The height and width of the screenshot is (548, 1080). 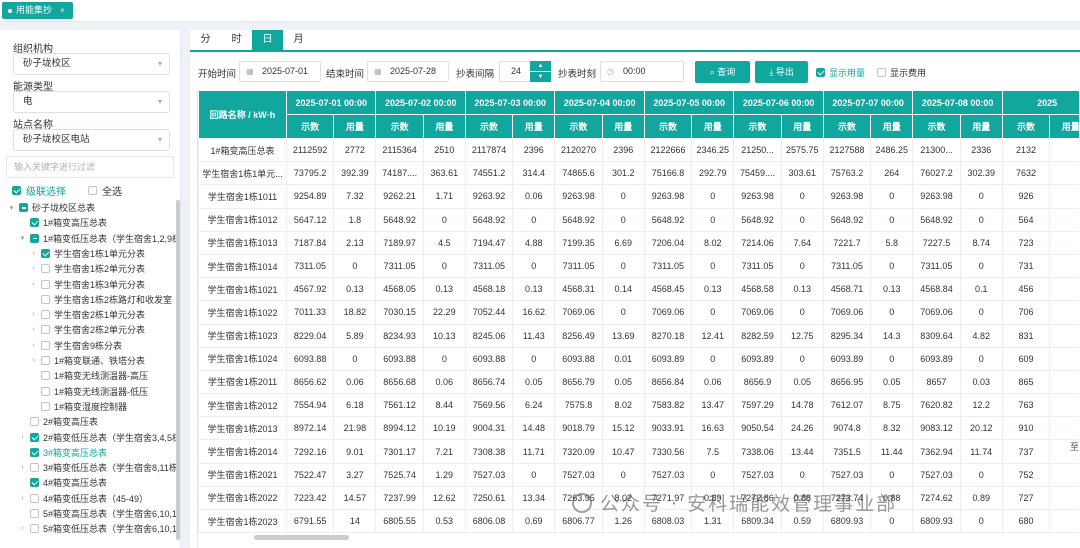 I want to click on tree-node: › 学生宿舍1栋3单元分表, so click(x=87, y=284).